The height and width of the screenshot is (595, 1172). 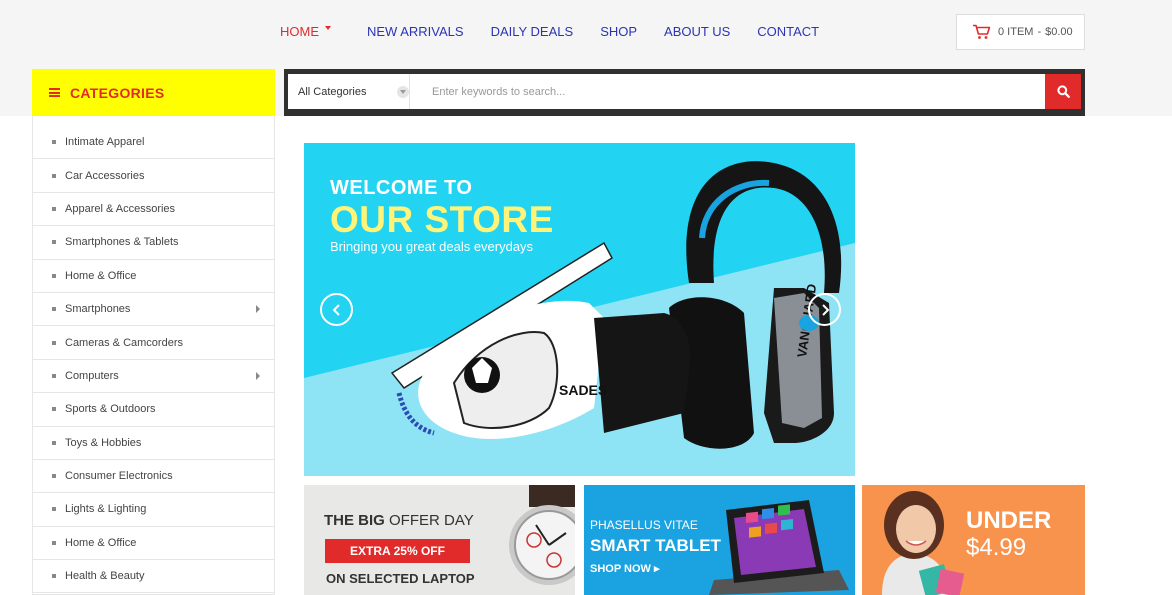 What do you see at coordinates (153, 377) in the screenshot?
I see `category-item: Computers` at bounding box center [153, 377].